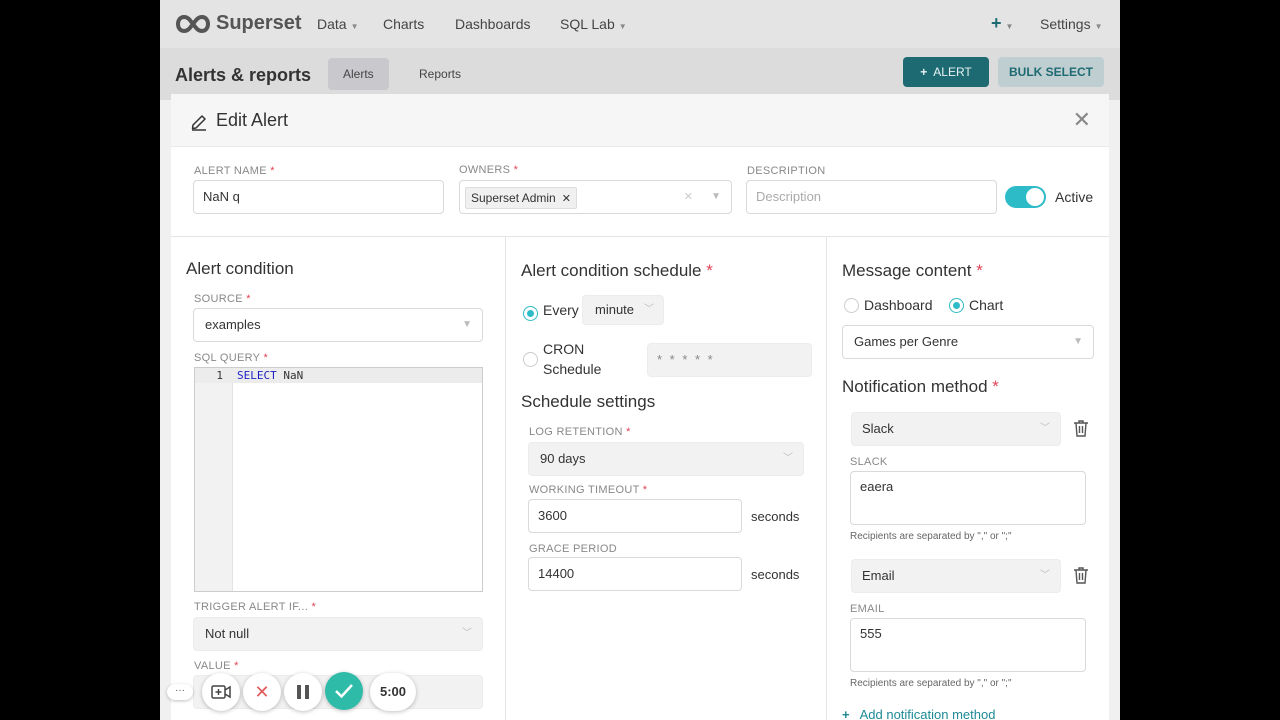  I want to click on nav-data: Data ▼, so click(338, 24).